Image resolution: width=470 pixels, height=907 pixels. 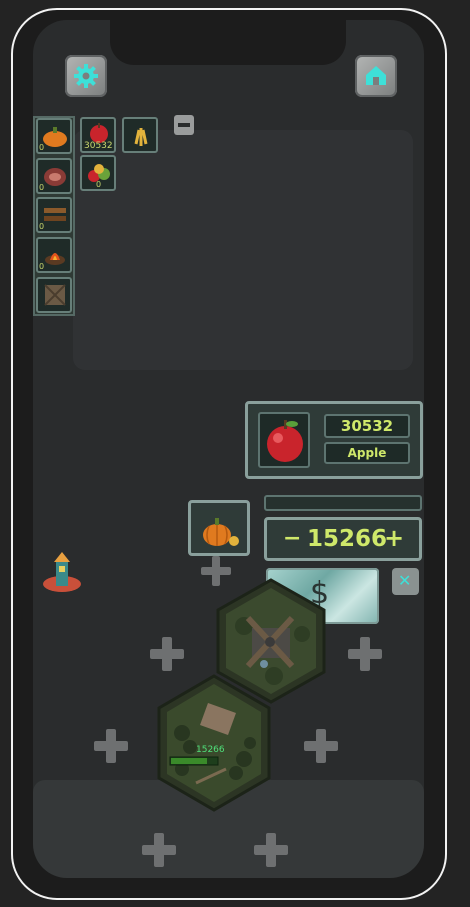 I want to click on slot-count: 30532, so click(x=98, y=146).